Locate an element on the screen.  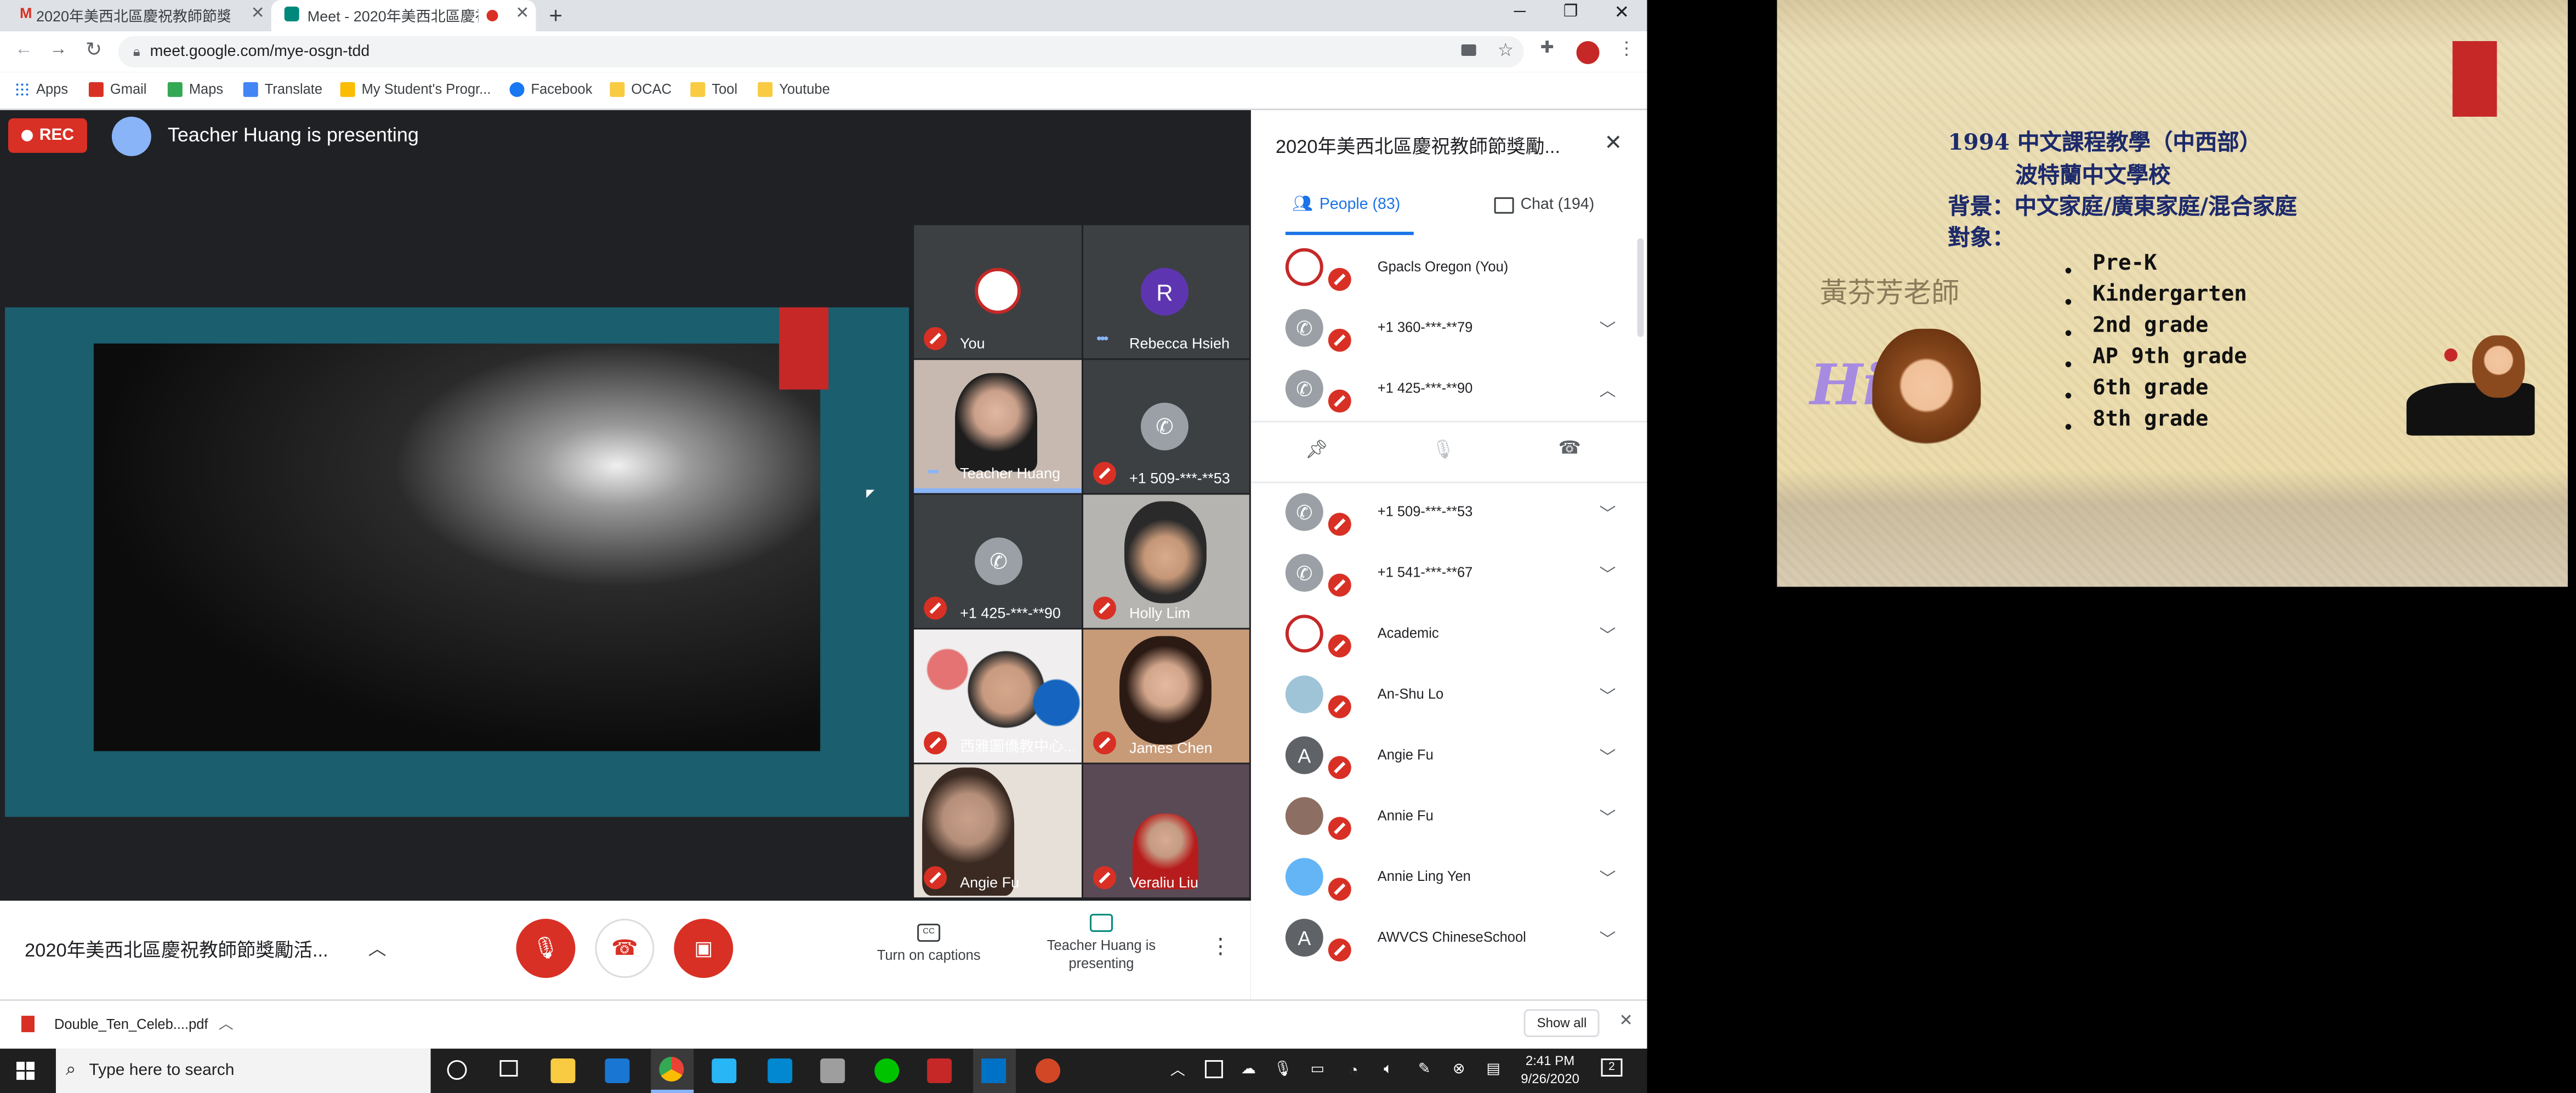
file-explorer-icon is located at coordinates (563, 1071).